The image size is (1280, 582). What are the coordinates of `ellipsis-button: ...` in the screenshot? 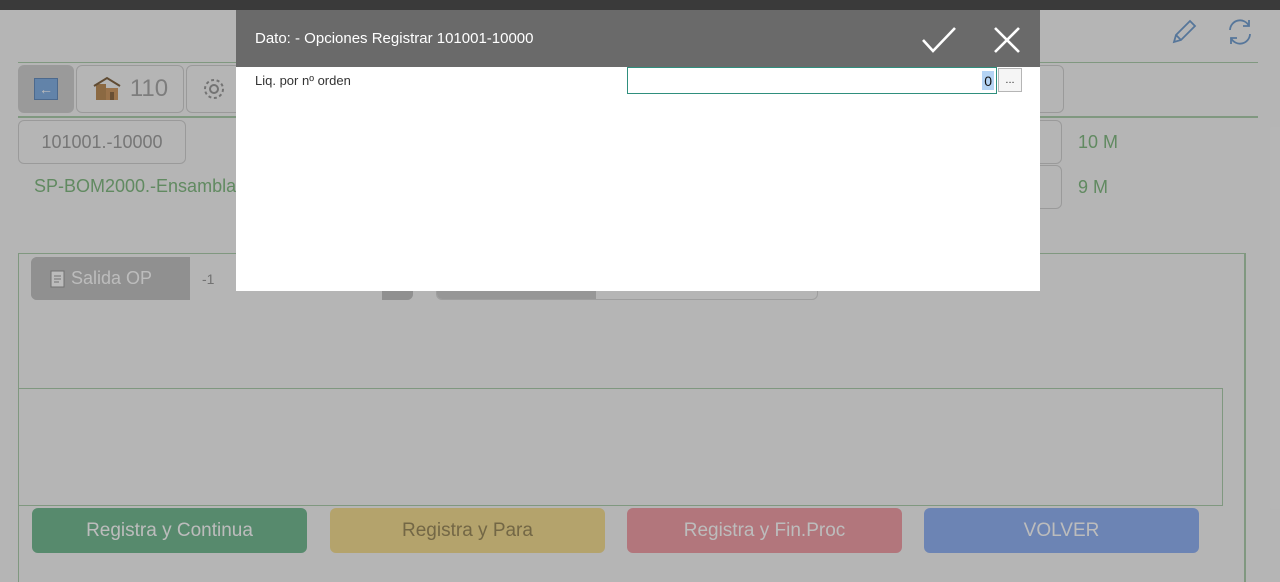 It's located at (1010, 80).